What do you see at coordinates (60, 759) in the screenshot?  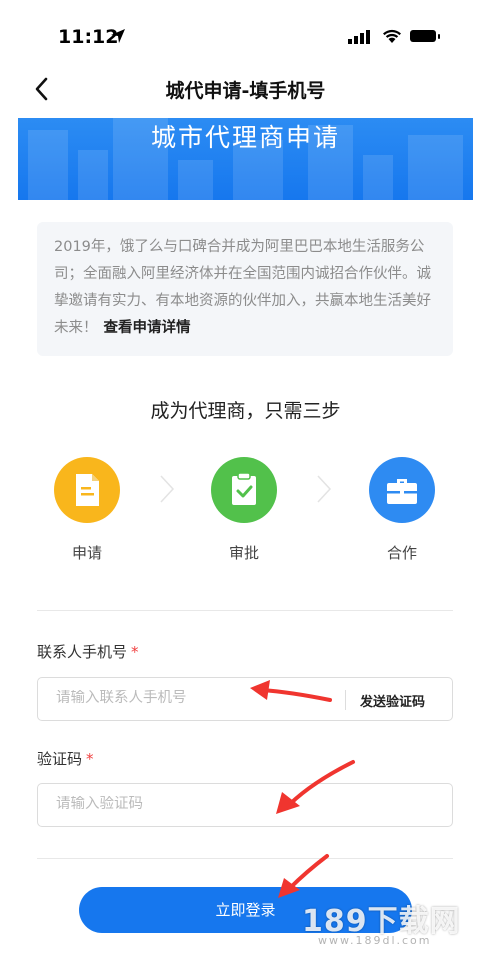 I see `code-label-text: 验证码` at bounding box center [60, 759].